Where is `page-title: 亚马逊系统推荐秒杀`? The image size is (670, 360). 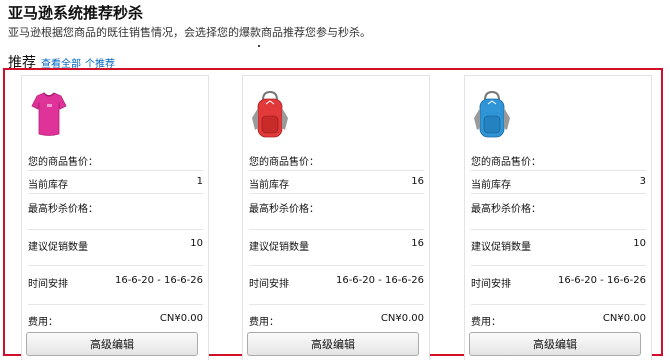 page-title: 亚马逊系统推荐秒杀 is located at coordinates (76, 13).